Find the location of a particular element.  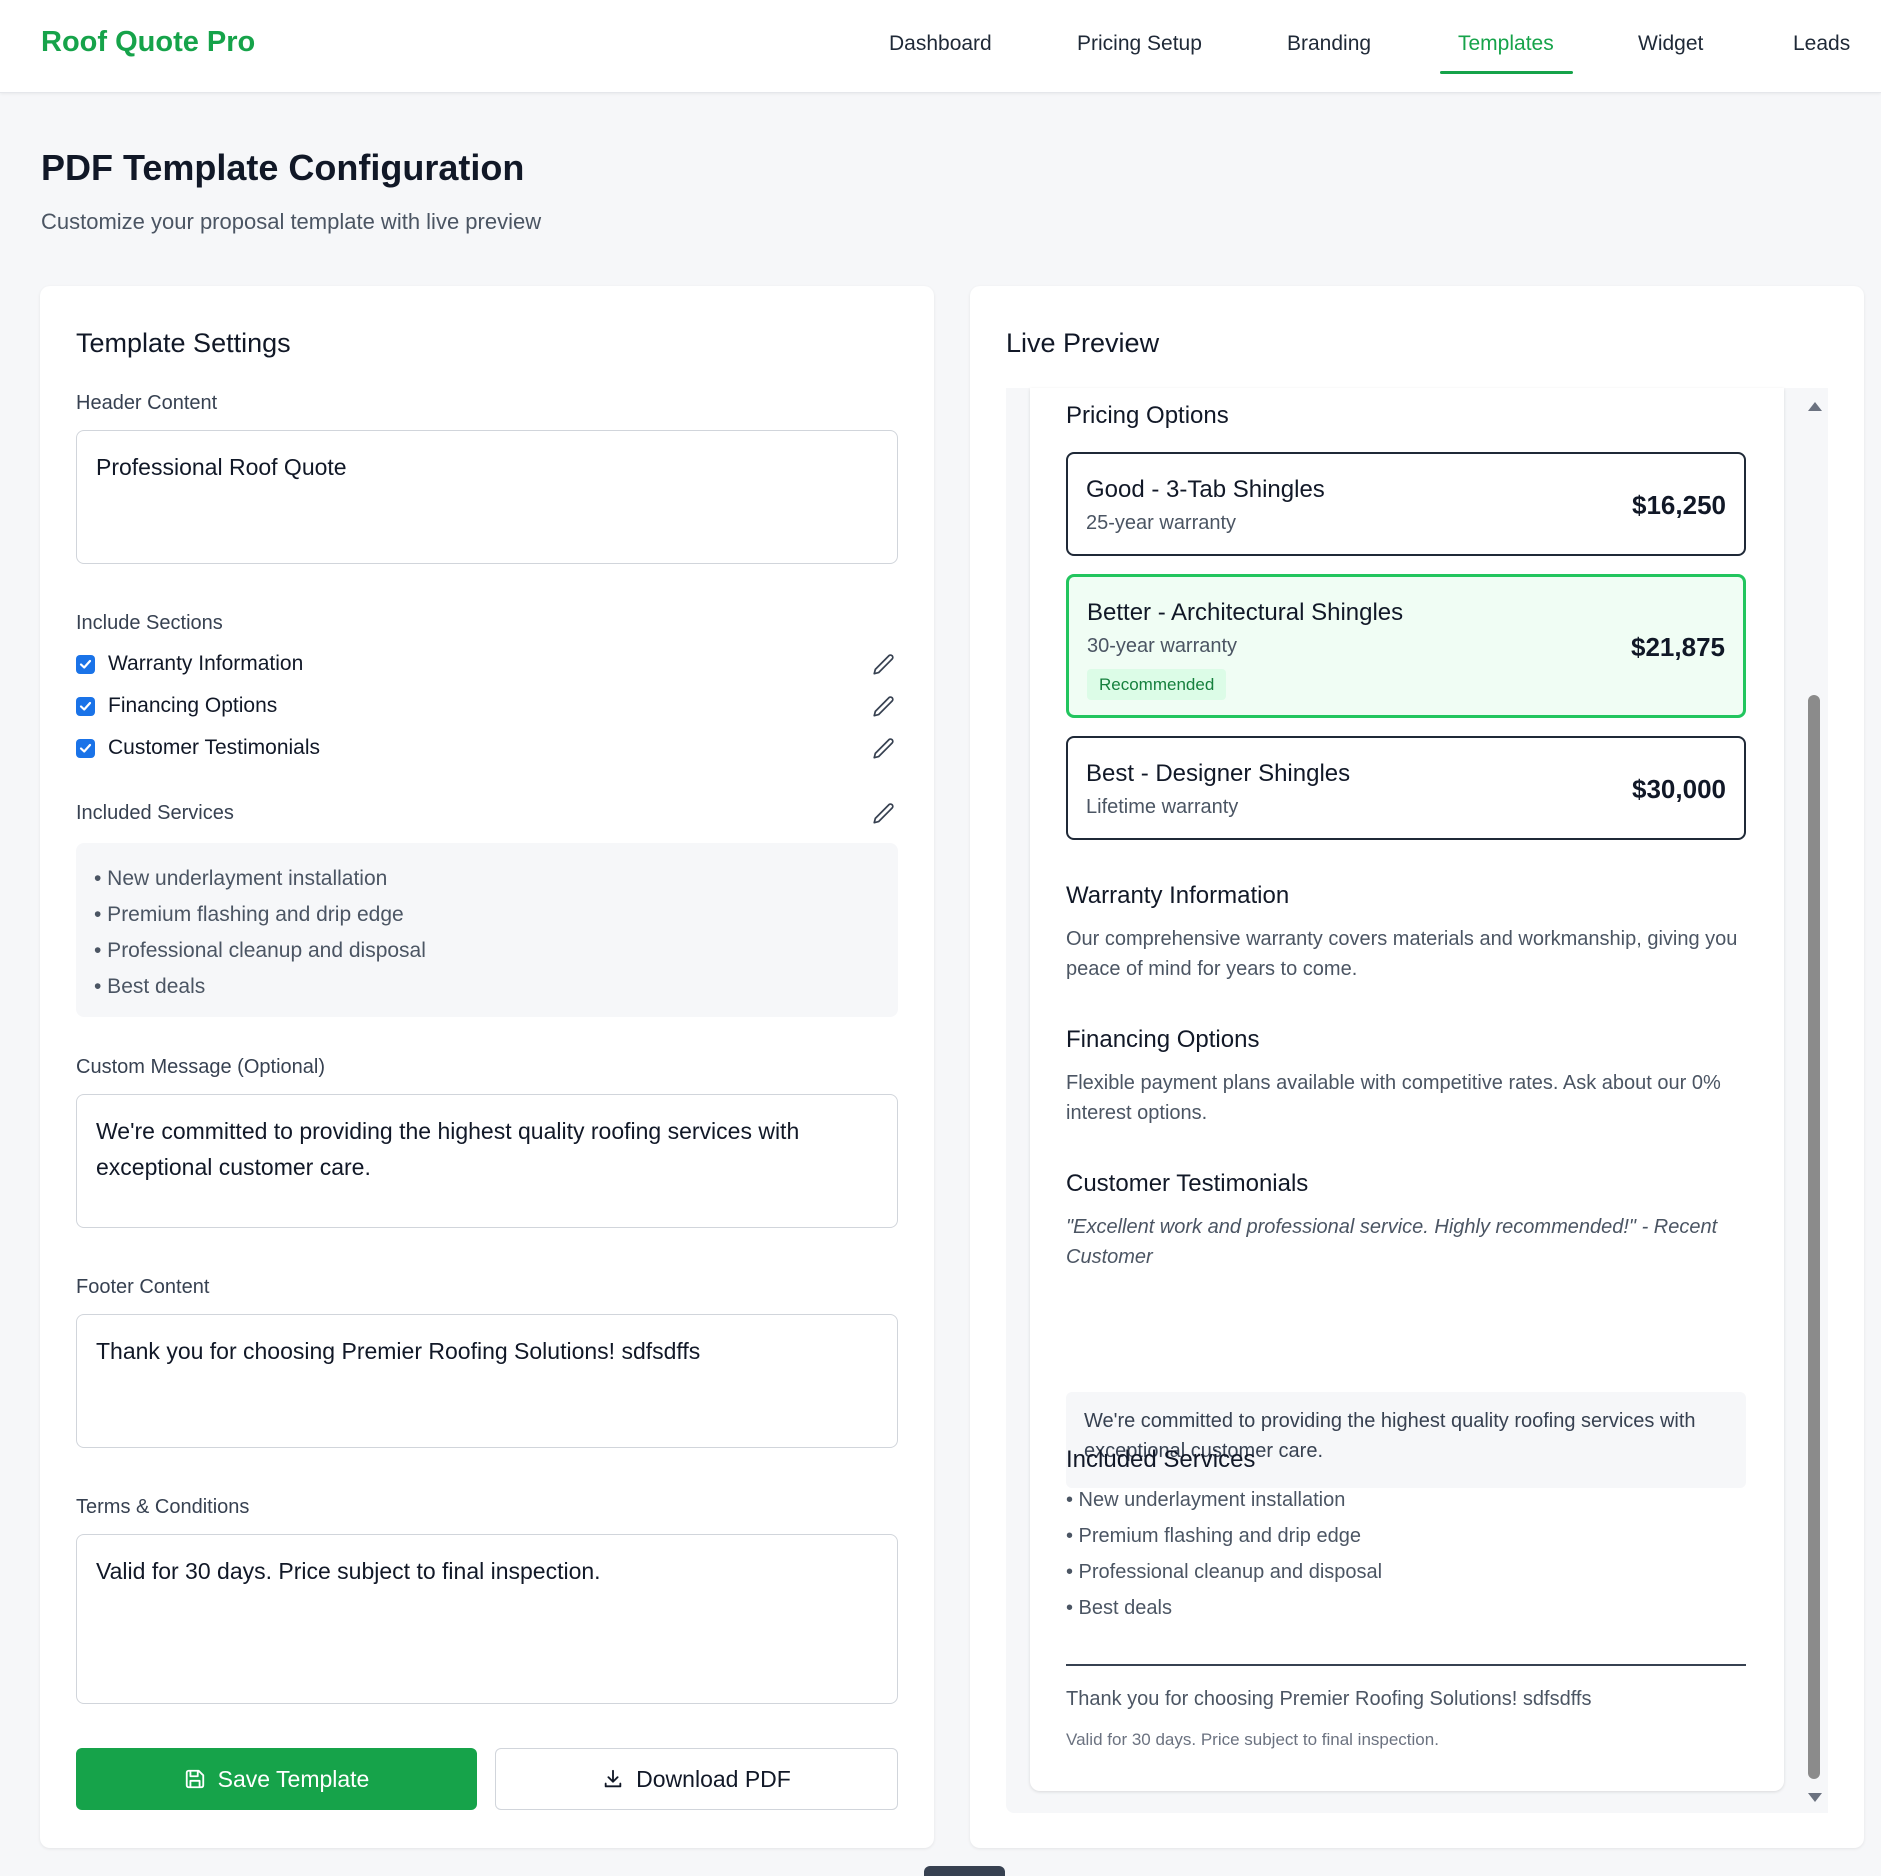

footer-divider is located at coordinates (1406, 1665).